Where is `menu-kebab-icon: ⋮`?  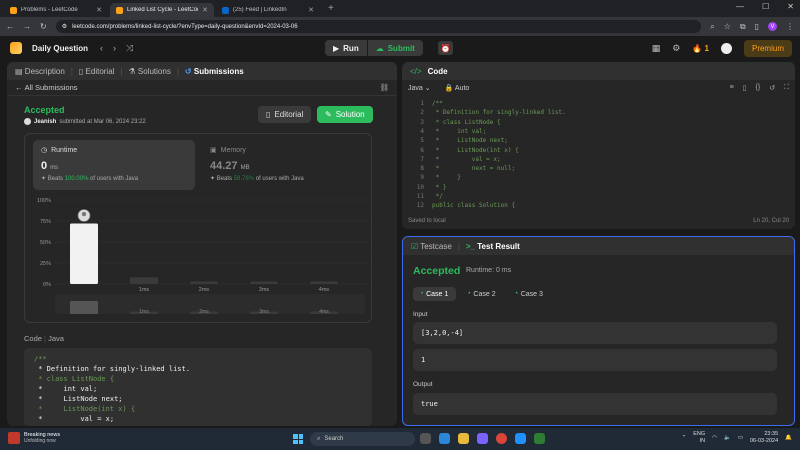 menu-kebab-icon: ⋮ is located at coordinates (790, 26).